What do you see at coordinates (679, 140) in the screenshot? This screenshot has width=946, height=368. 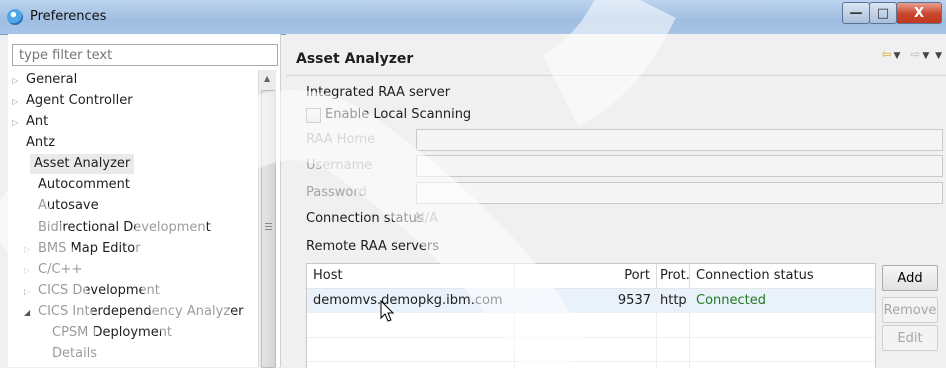 I see `raa-home-field` at bounding box center [679, 140].